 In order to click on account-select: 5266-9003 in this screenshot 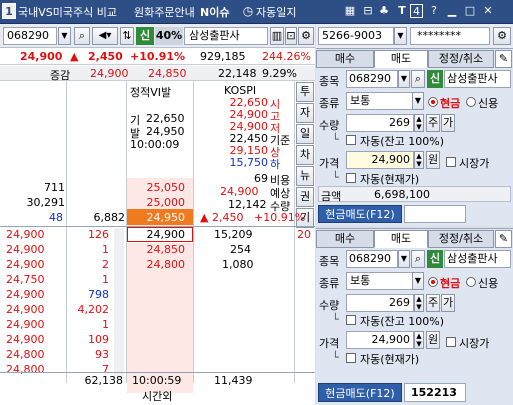, I will do `click(356, 36)`.